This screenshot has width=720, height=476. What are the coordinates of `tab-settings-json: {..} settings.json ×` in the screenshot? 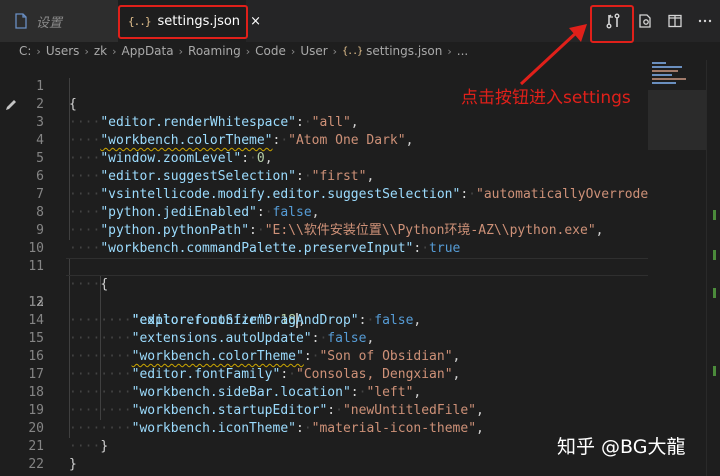 It's located at (189, 21).